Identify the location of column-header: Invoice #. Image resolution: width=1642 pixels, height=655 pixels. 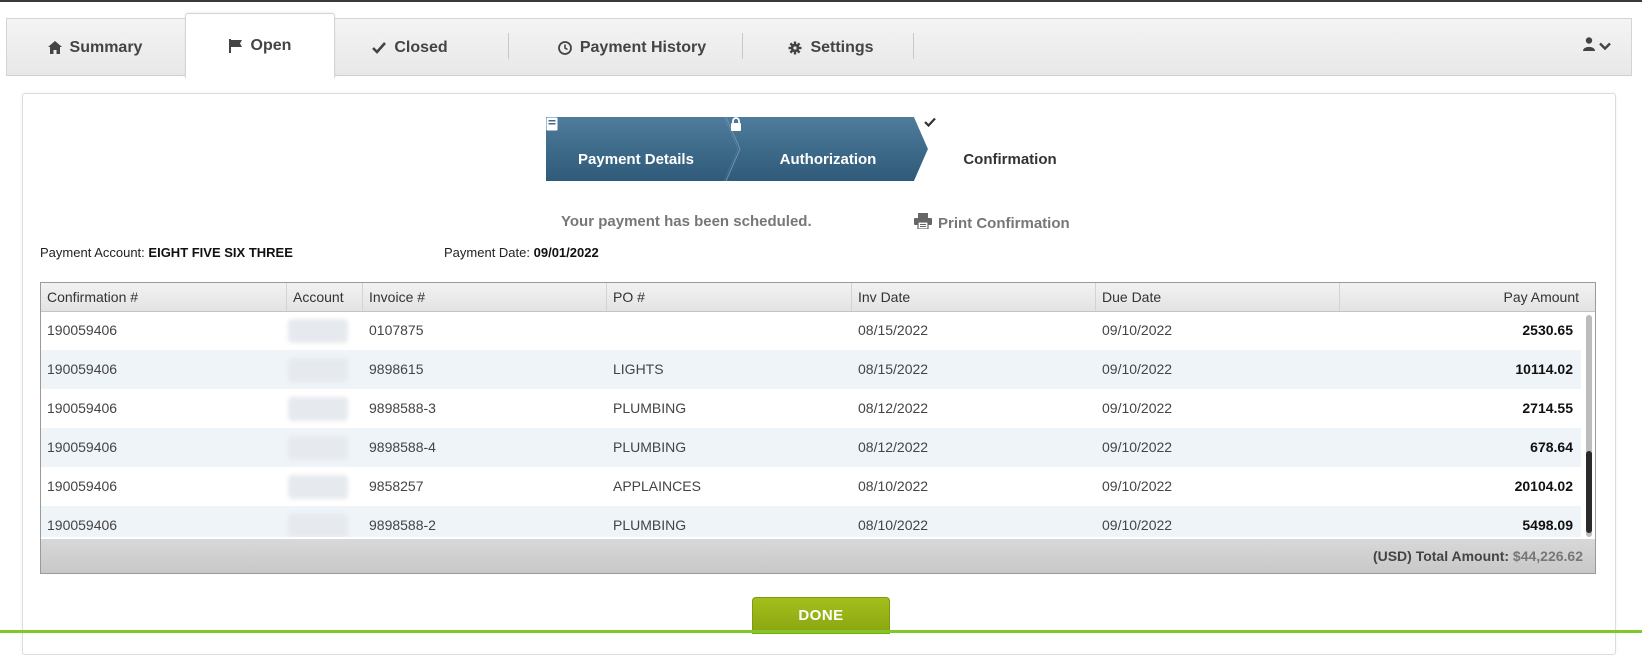
(485, 297).